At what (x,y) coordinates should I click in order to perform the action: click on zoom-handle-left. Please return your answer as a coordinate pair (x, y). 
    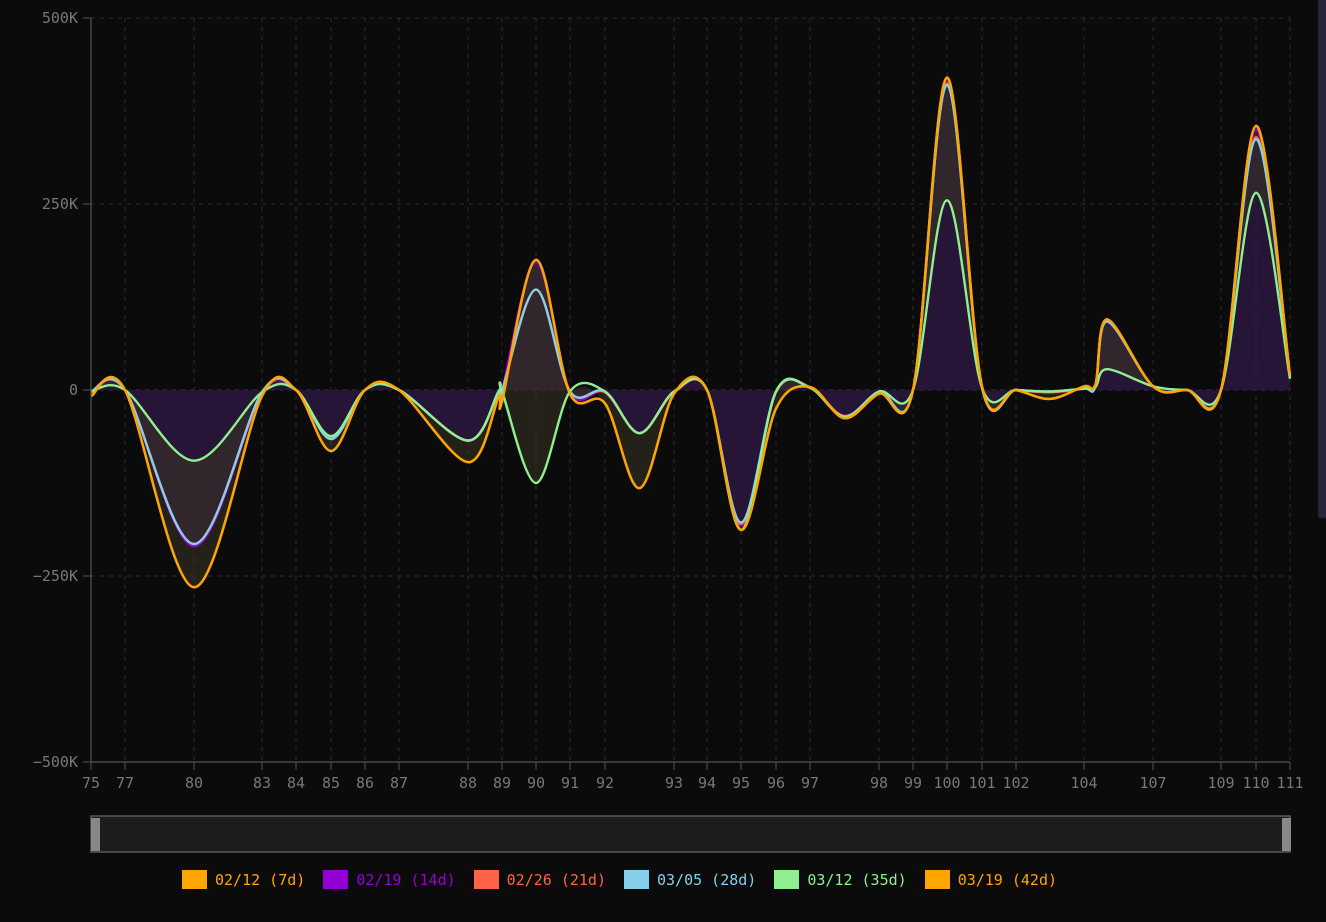
    Looking at the image, I should click on (95, 834).